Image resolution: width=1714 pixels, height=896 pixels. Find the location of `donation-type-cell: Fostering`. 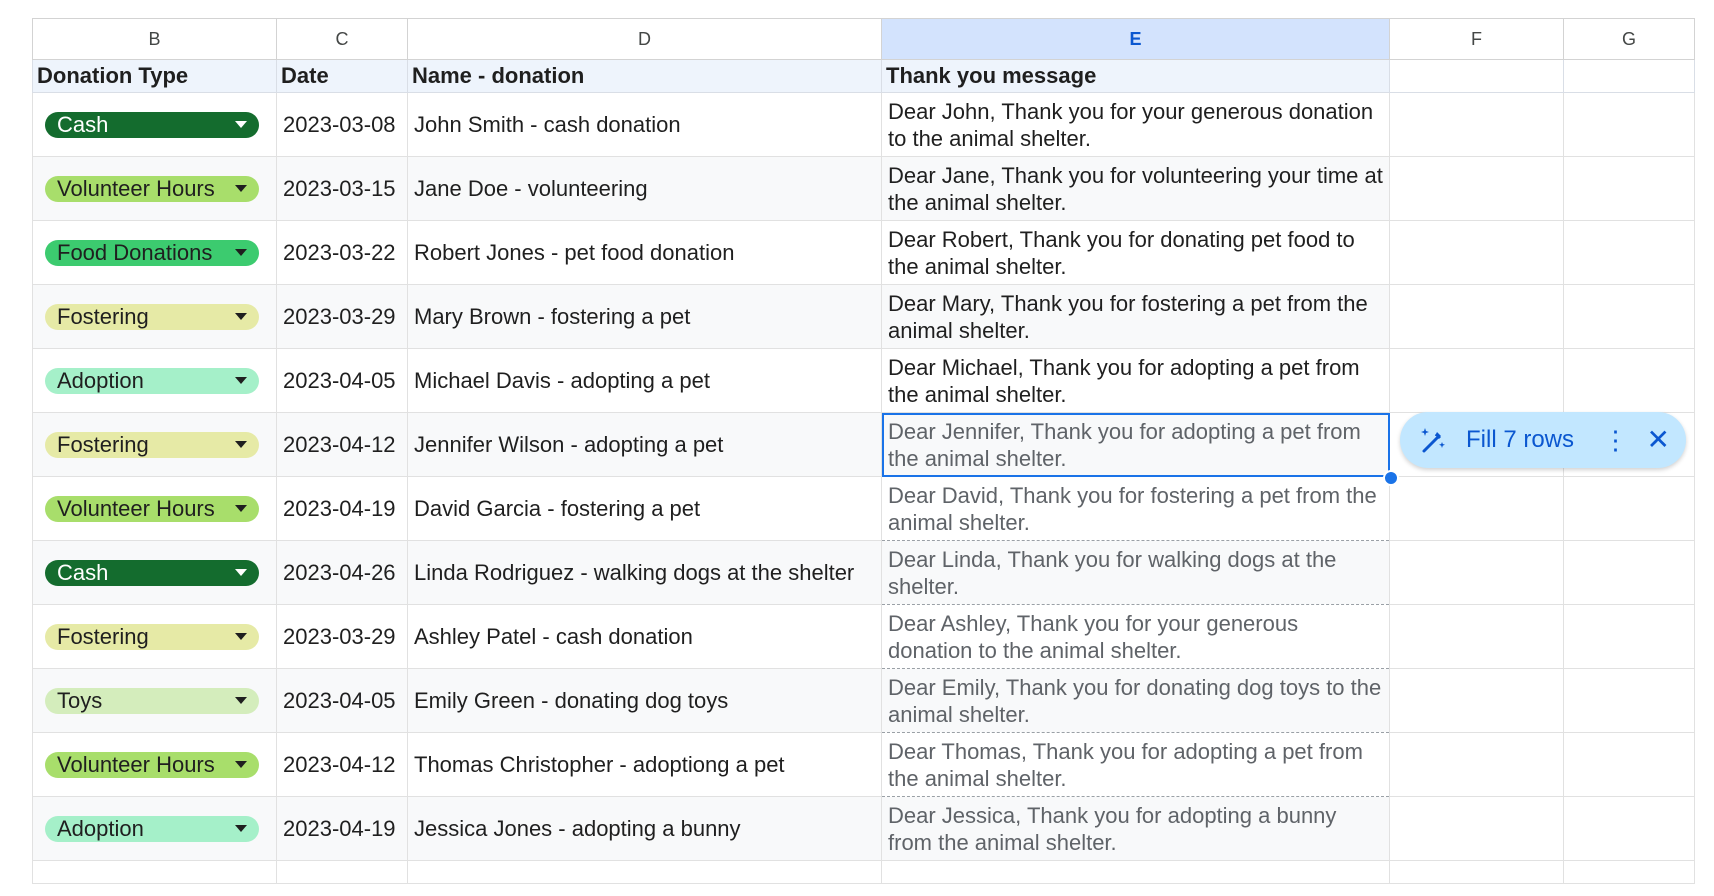

donation-type-cell: Fostering is located at coordinates (154, 444).